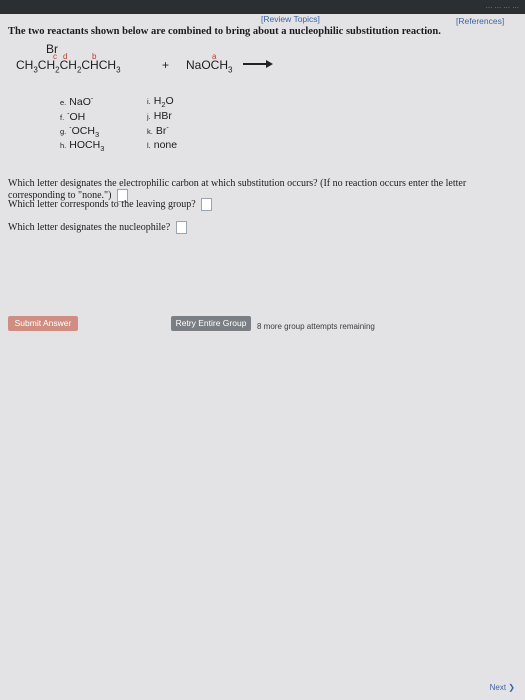 The width and height of the screenshot is (525, 700). I want to click on question-3-text: Which letter designates the nucleophile?, so click(89, 227).